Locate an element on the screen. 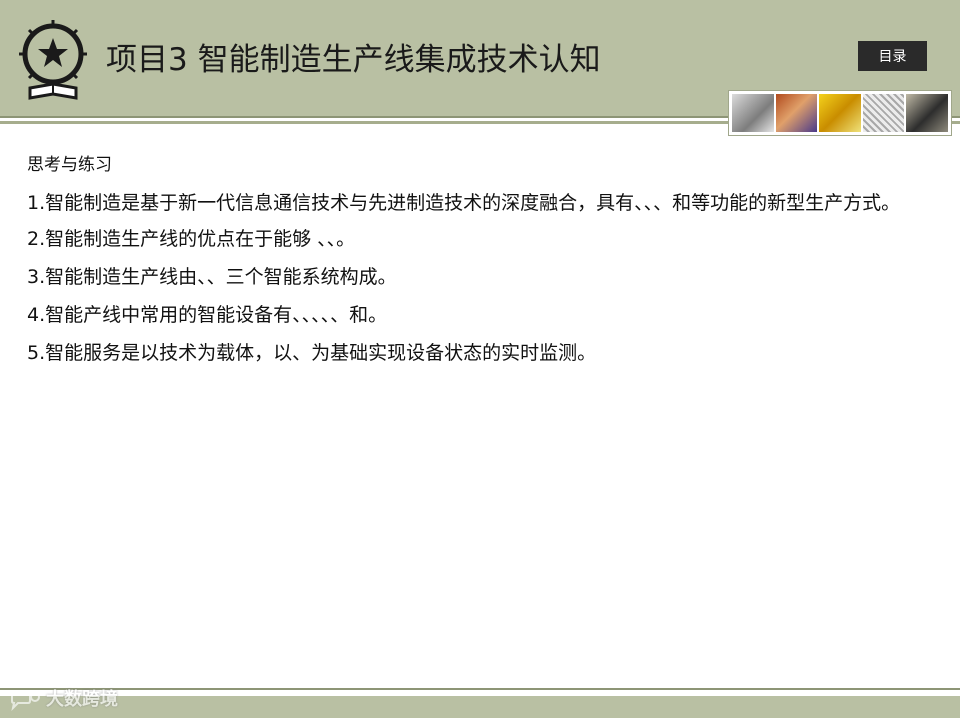  table-of-contents-button: 目录 is located at coordinates (892, 56).